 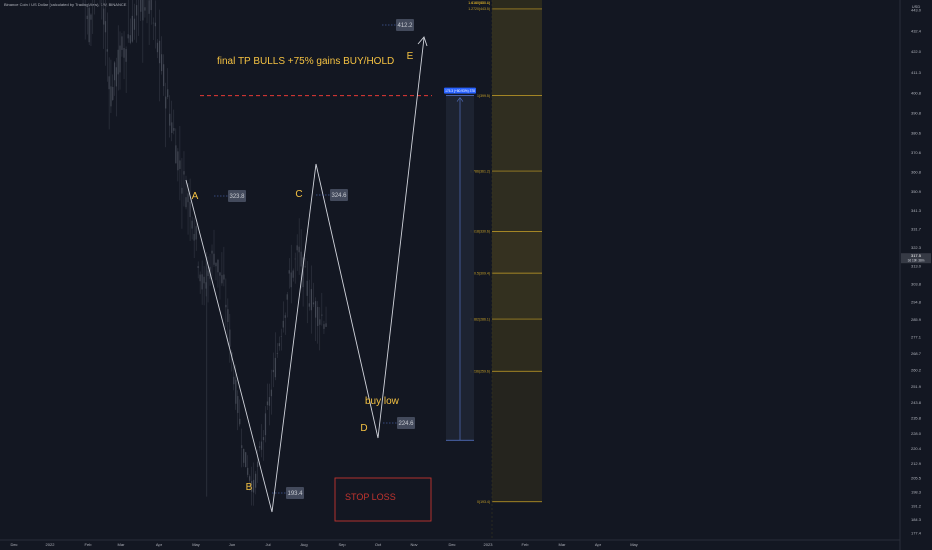 What do you see at coordinates (489, 544) in the screenshot?
I see `x-tick-label: 2023` at bounding box center [489, 544].